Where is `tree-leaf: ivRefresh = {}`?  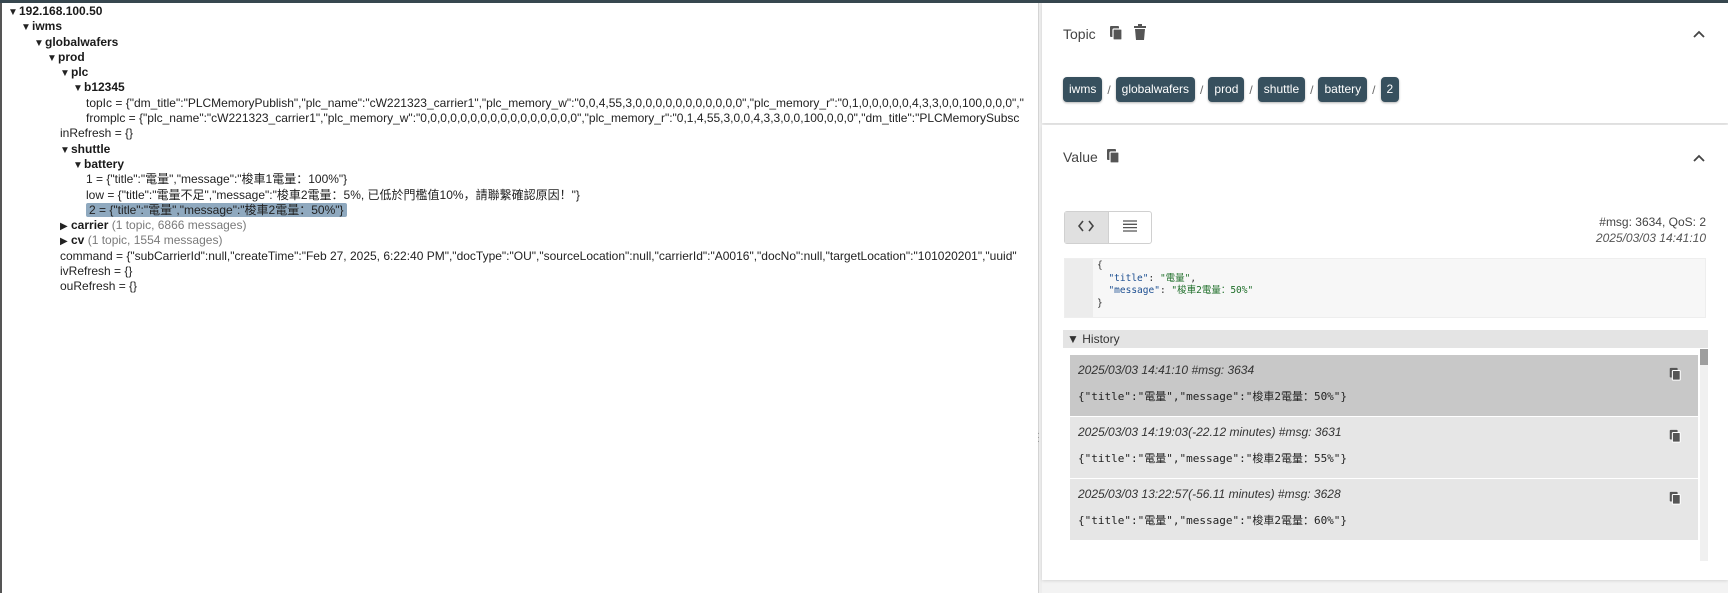 tree-leaf: ivRefresh = {} is located at coordinates (520, 271).